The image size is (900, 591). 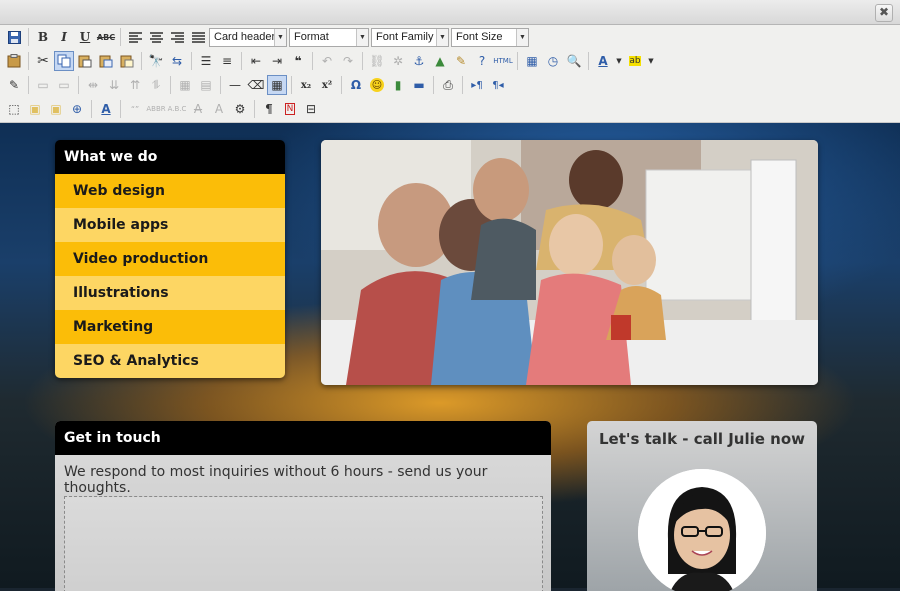 I want to click on align-justify-button, so click(x=198, y=37).